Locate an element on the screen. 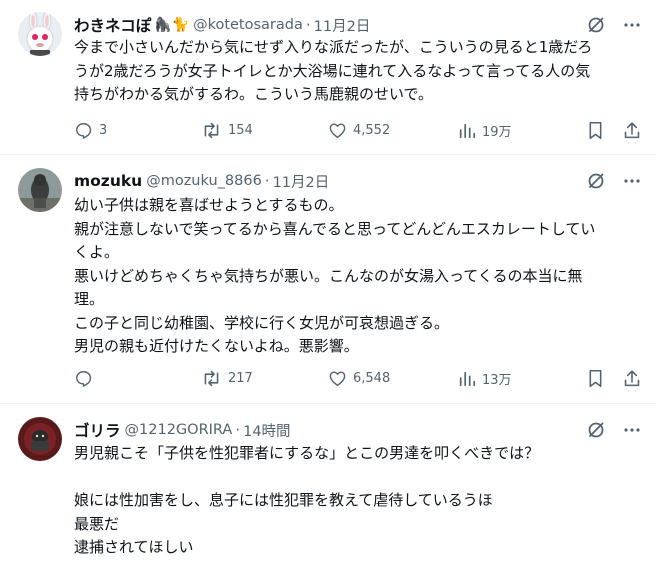  handle: @kotetosarada is located at coordinates (248, 25).